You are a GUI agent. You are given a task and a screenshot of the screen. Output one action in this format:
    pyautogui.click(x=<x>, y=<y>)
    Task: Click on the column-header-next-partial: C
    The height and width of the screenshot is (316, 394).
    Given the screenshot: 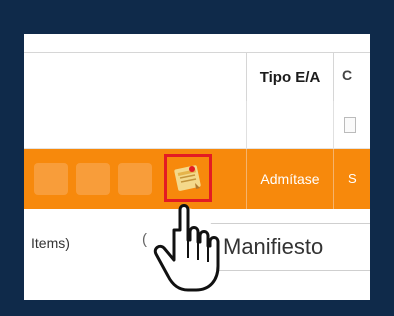 What is the action you would take?
    pyautogui.click(x=347, y=75)
    